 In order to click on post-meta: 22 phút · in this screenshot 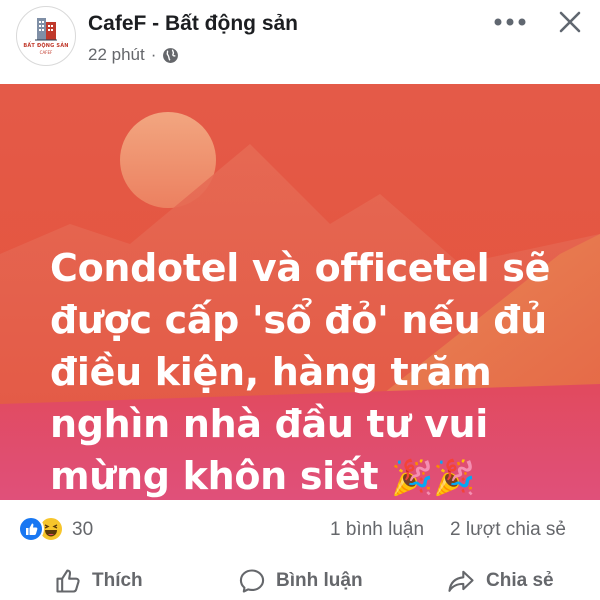, I will do `click(133, 55)`.